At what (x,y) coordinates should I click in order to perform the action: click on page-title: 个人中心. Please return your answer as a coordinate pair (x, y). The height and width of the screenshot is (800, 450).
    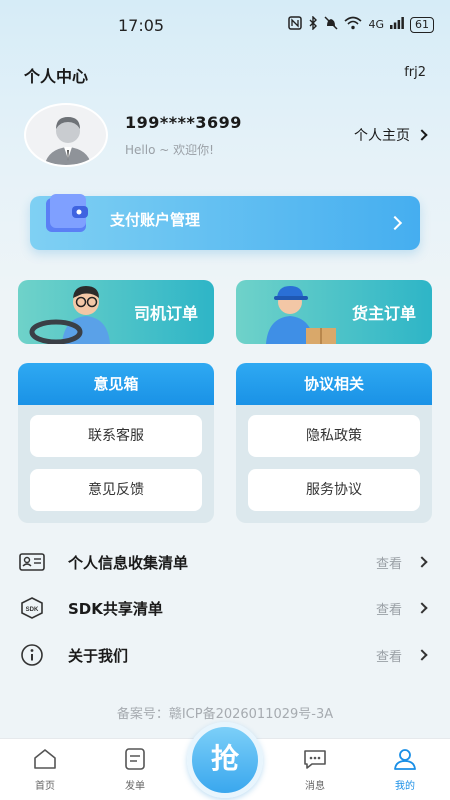
    Looking at the image, I should click on (56, 76).